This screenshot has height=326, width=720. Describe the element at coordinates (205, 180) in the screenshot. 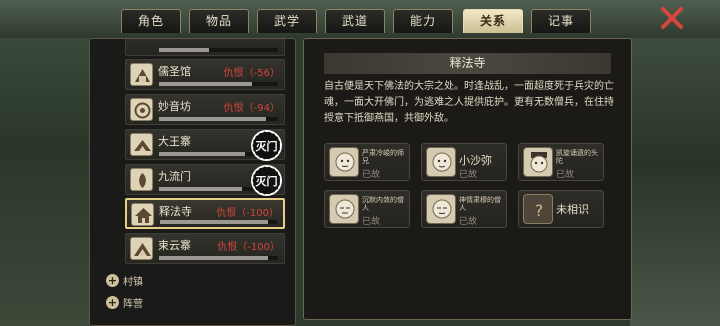

I see `faction-item-jiuliumen: 九流门 灭门` at that location.